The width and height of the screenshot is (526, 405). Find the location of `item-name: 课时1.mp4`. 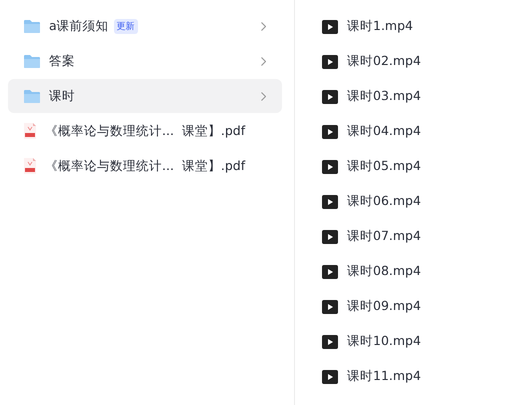

item-name: 课时1.mp4 is located at coordinates (380, 26).